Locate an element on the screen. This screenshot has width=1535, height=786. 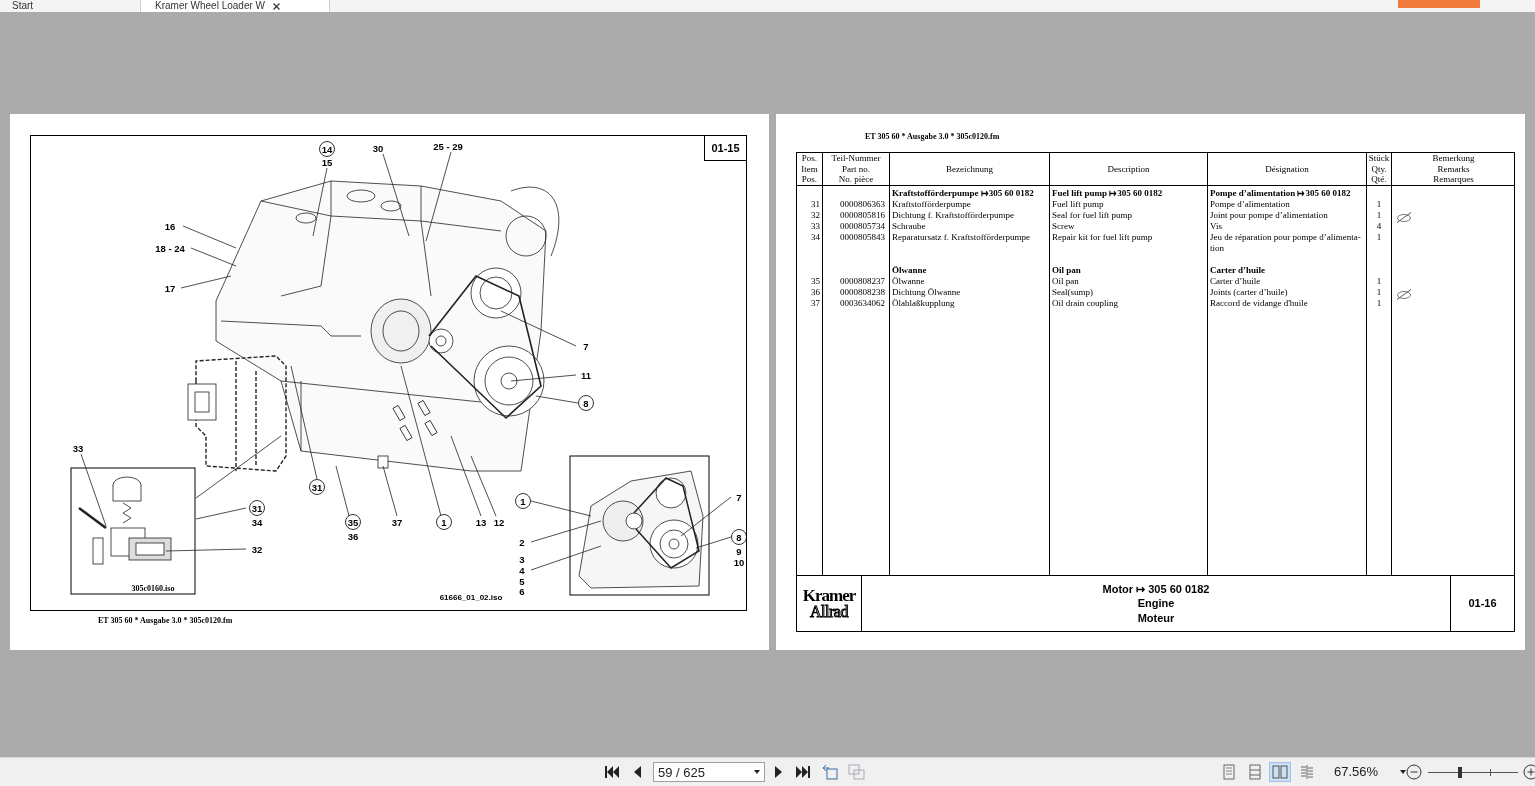
callout-label: 7 is located at coordinates (739, 497).